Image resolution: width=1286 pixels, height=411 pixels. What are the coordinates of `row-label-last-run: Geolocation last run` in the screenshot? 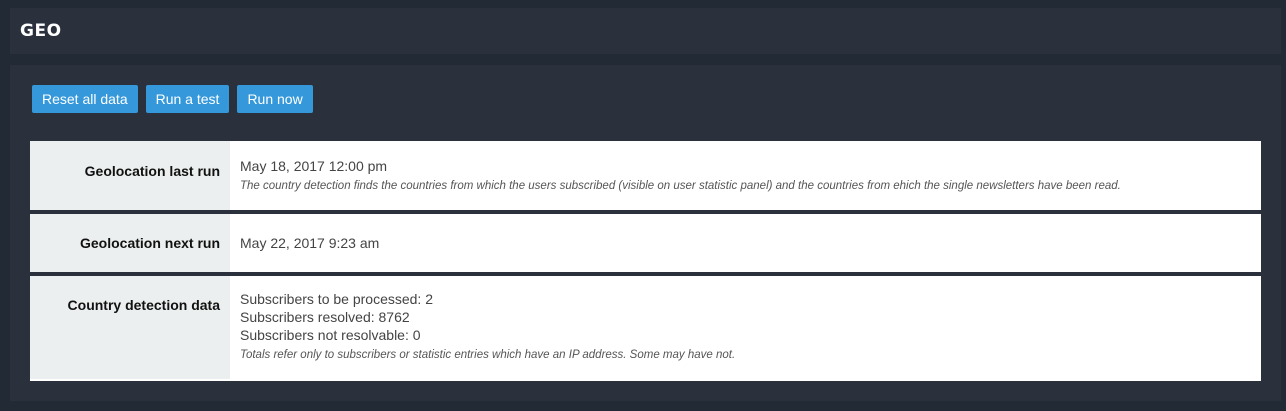 It's located at (130, 175).